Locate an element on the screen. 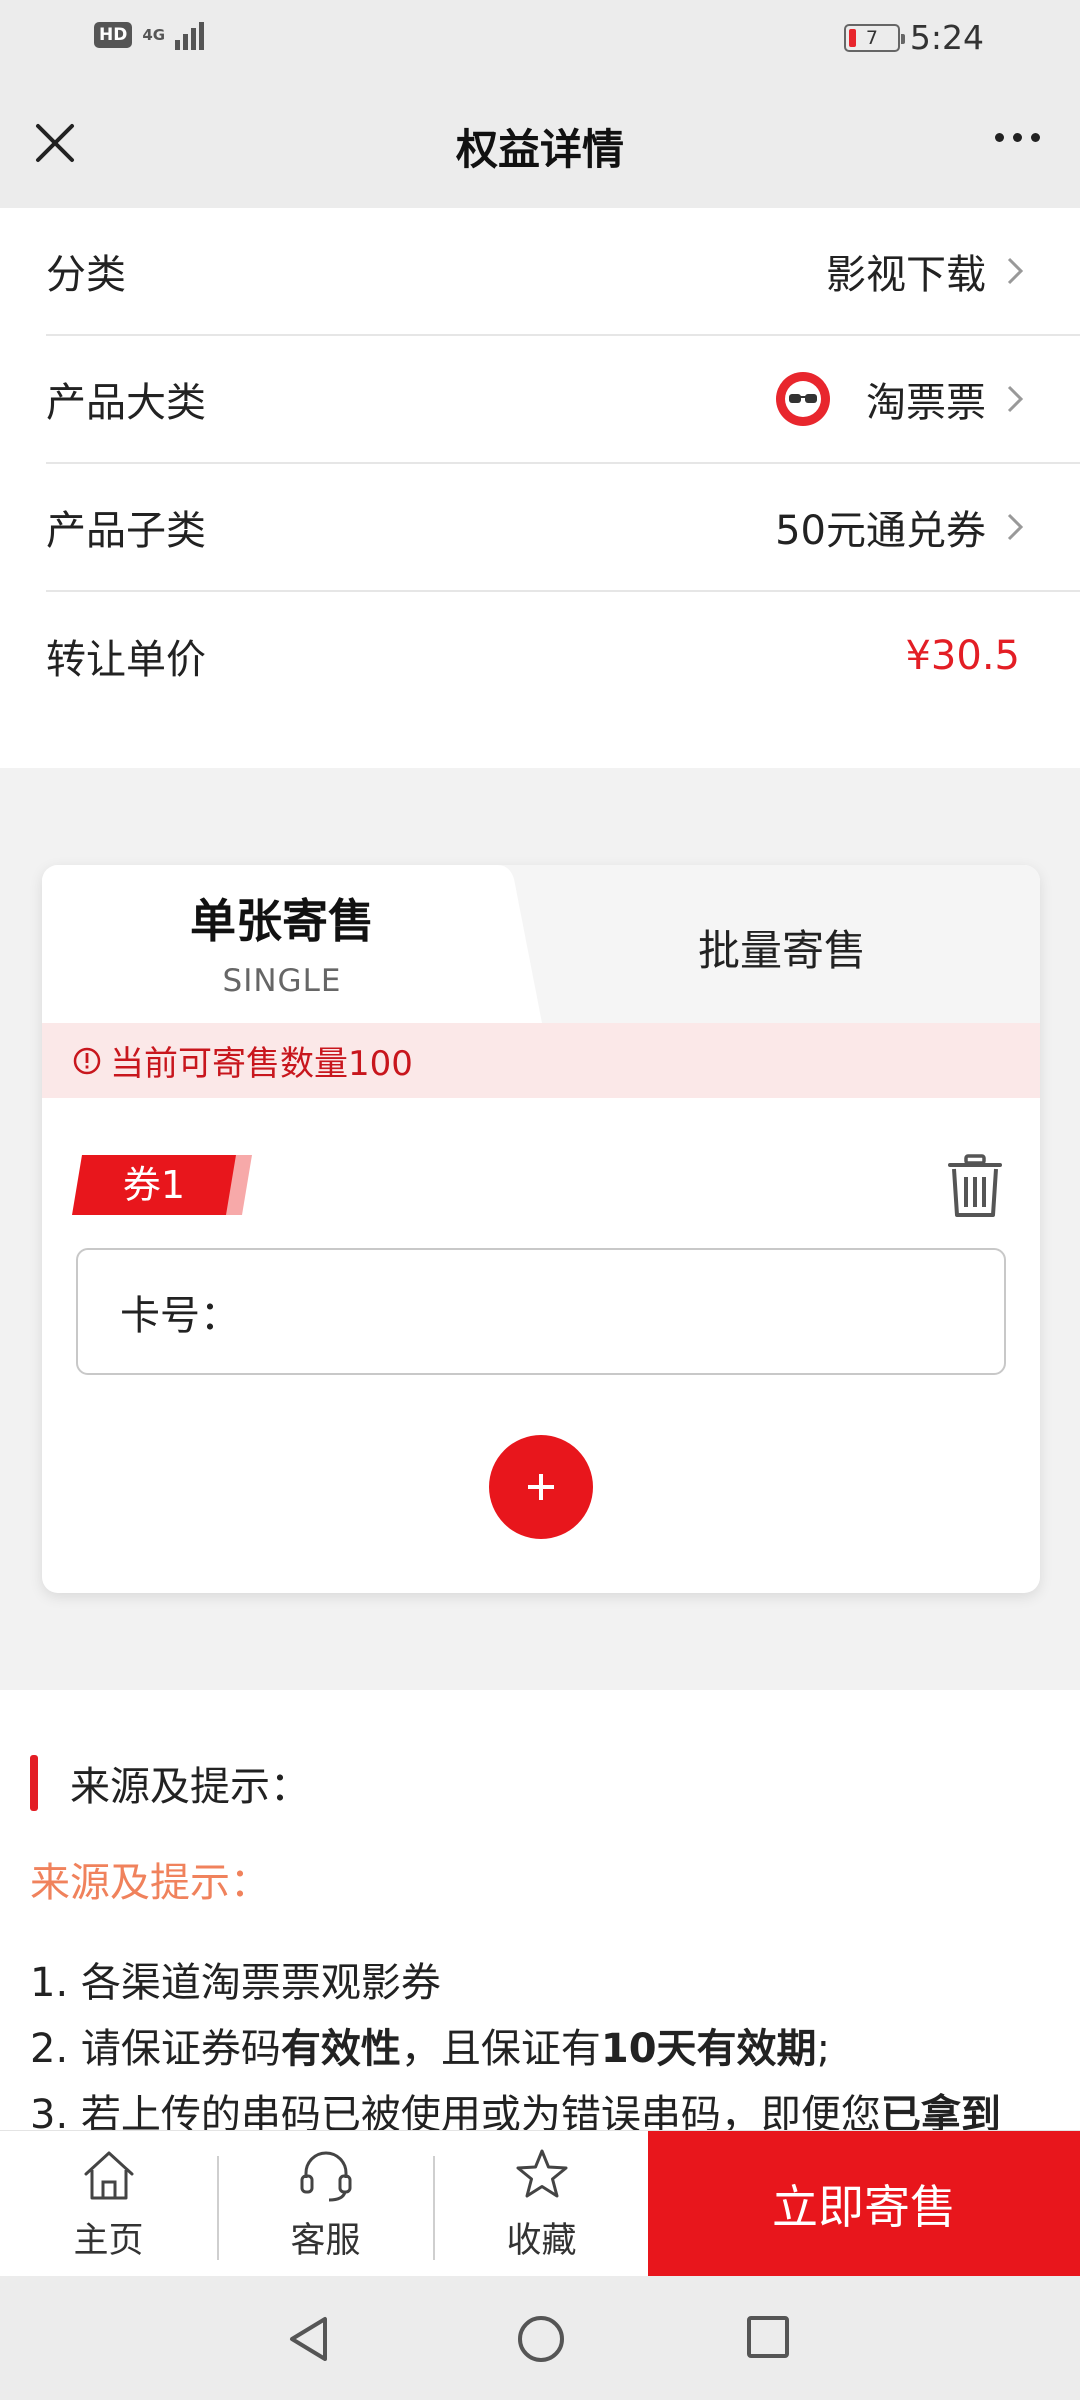 The width and height of the screenshot is (1080, 2400). notice-text: 当前可寄售数量100 is located at coordinates (261, 1064).